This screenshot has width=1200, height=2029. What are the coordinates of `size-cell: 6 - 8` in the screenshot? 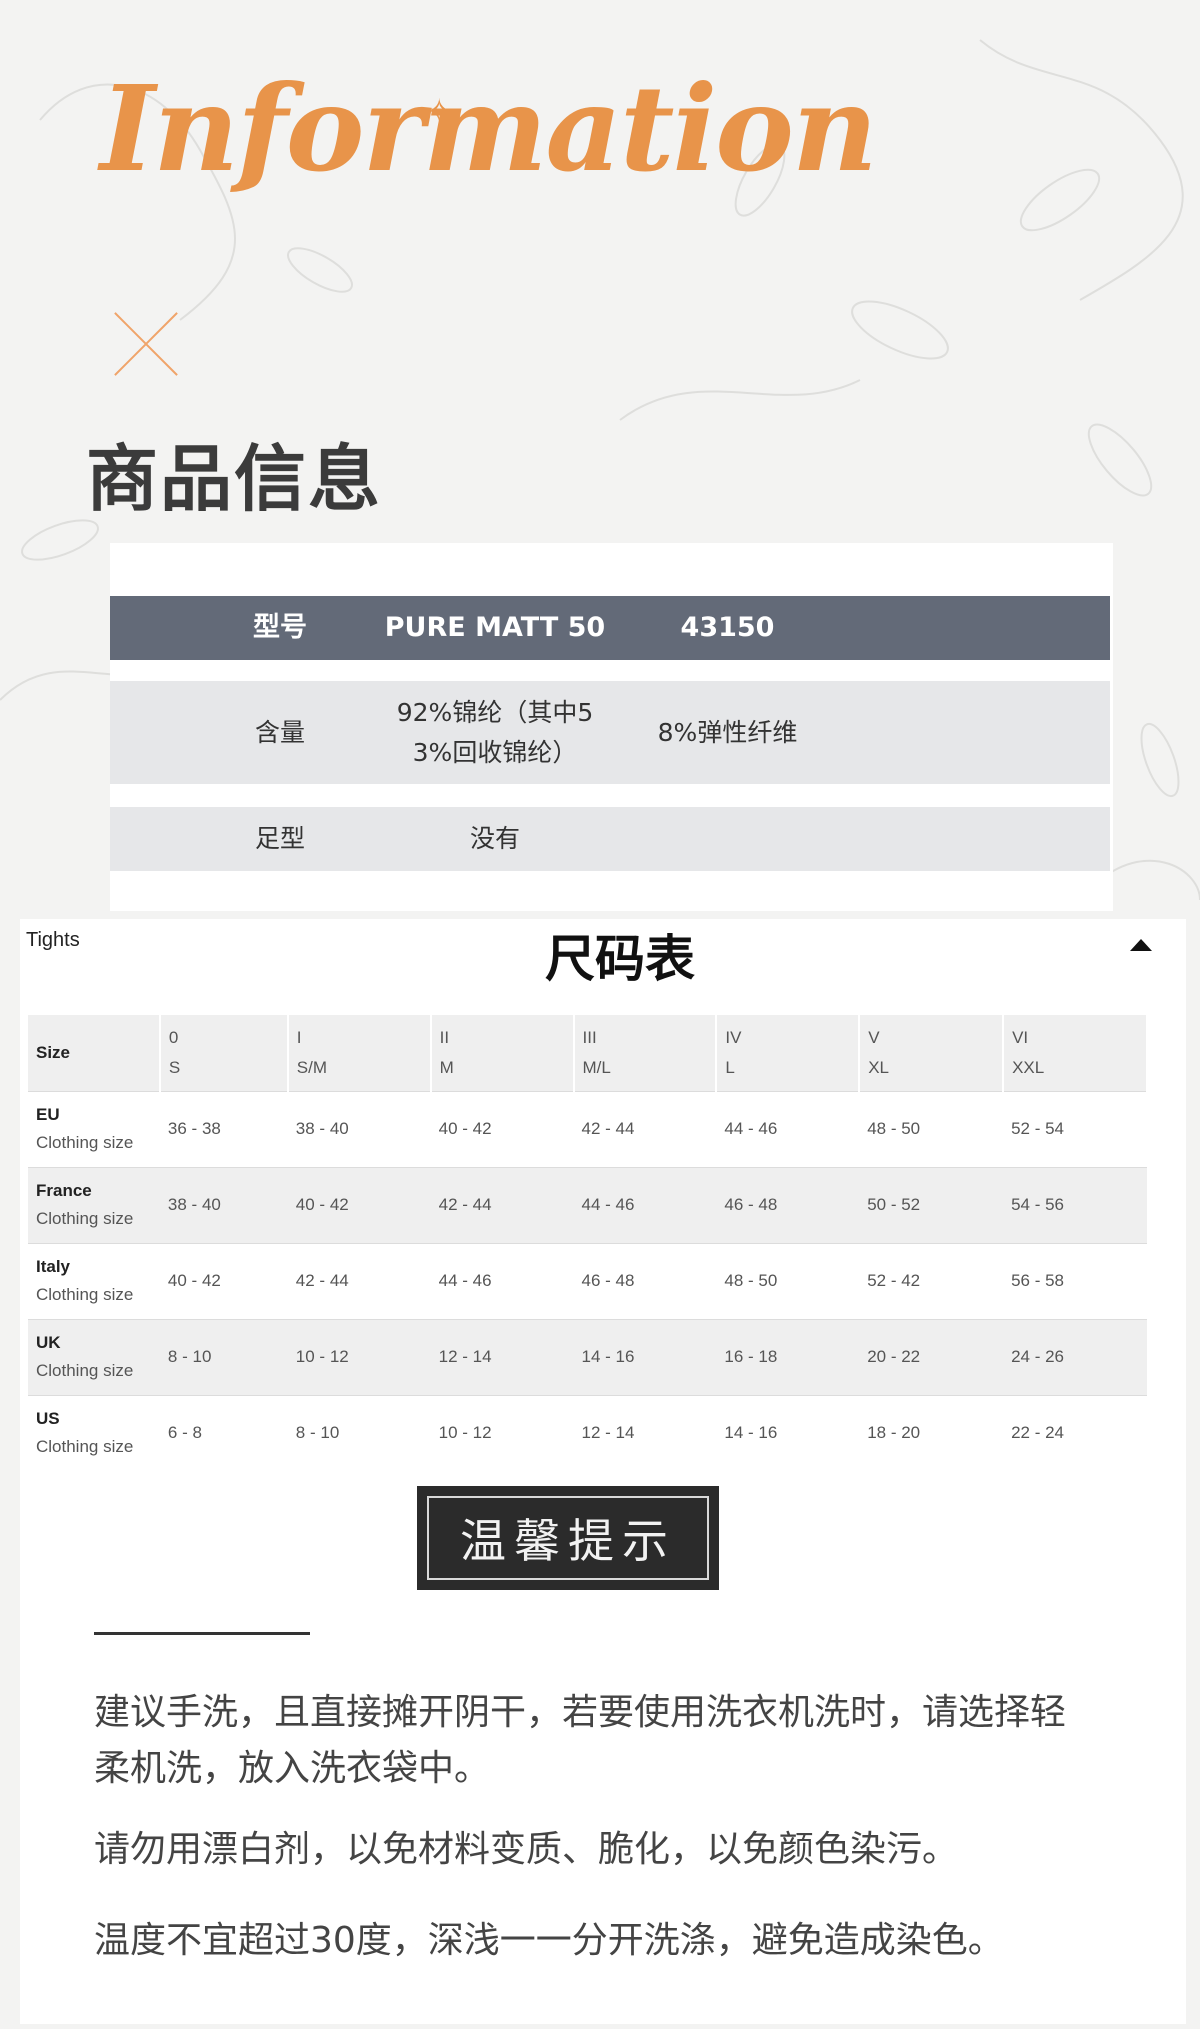 It's located at (184, 1433).